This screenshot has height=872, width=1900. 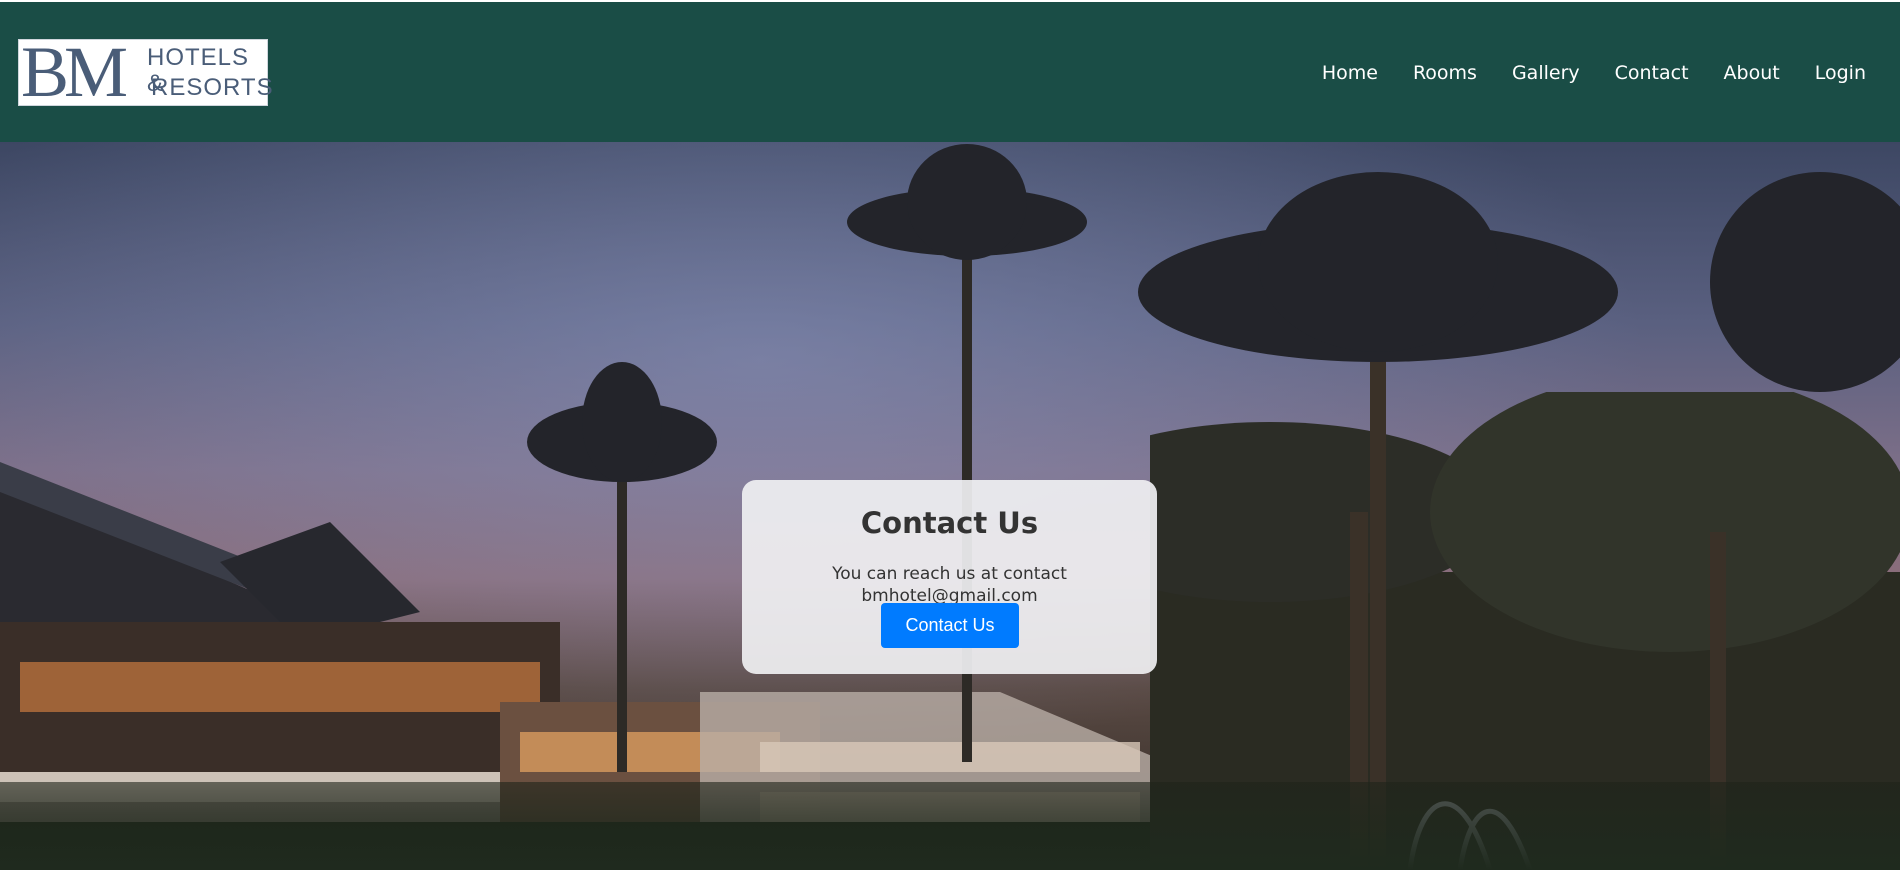 What do you see at coordinates (950, 826) in the screenshot?
I see `hero-foreground` at bounding box center [950, 826].